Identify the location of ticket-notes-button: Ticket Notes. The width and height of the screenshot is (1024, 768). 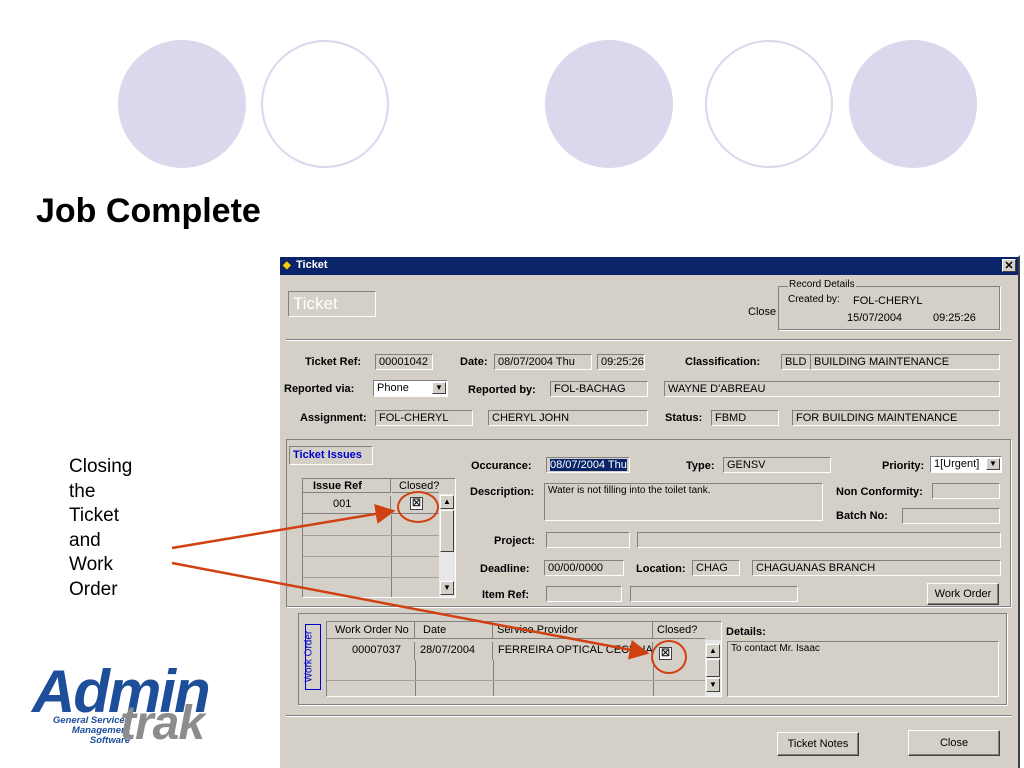
(818, 744).